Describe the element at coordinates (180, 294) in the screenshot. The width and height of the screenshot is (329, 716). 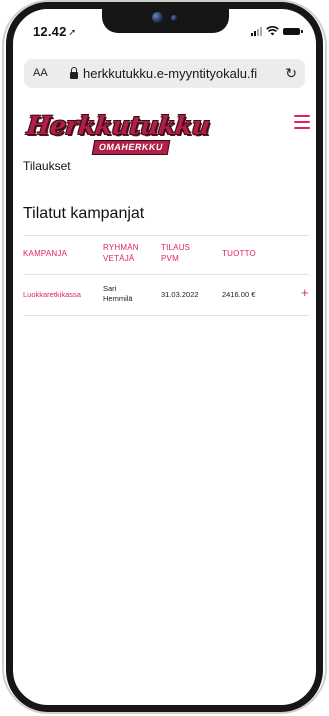
I see `cell-date: 31.03.2022` at that location.